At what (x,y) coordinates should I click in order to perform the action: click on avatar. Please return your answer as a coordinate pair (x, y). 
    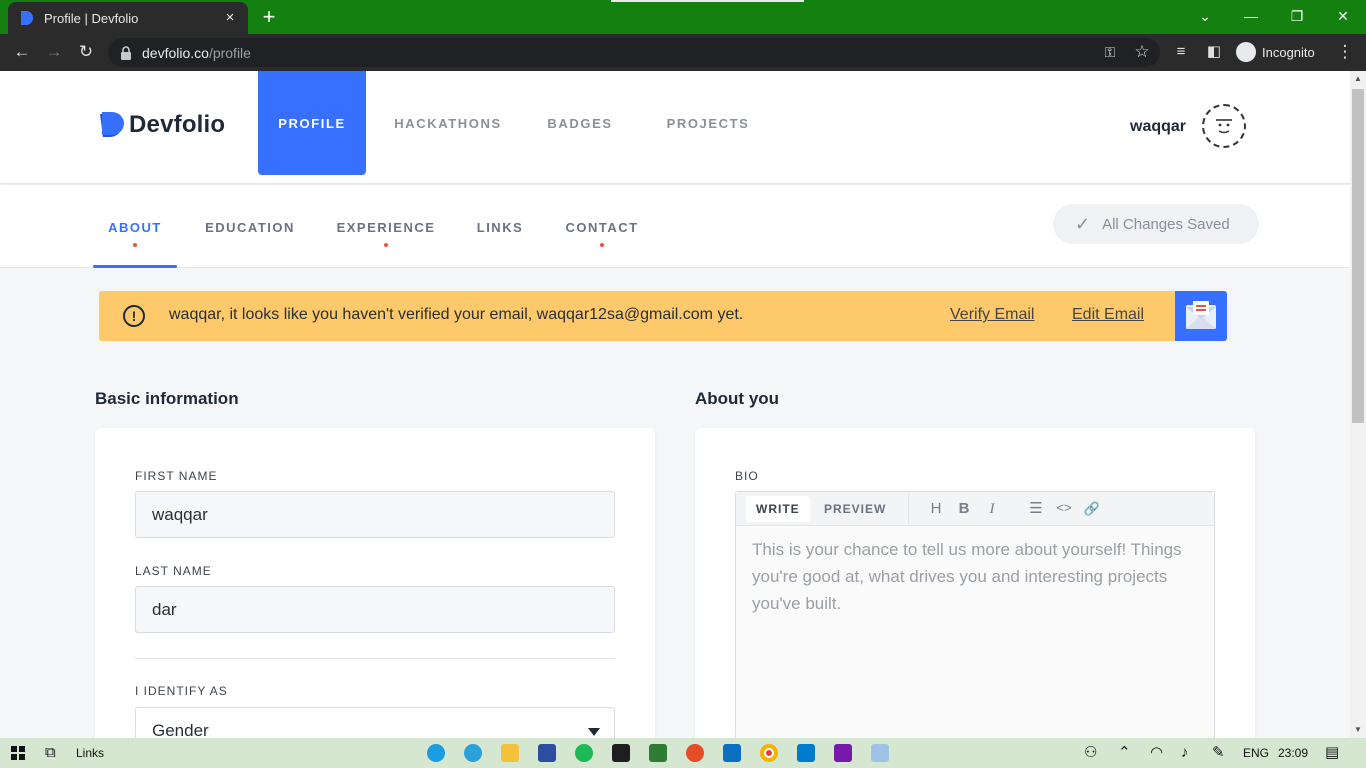
    Looking at the image, I should click on (1224, 126).